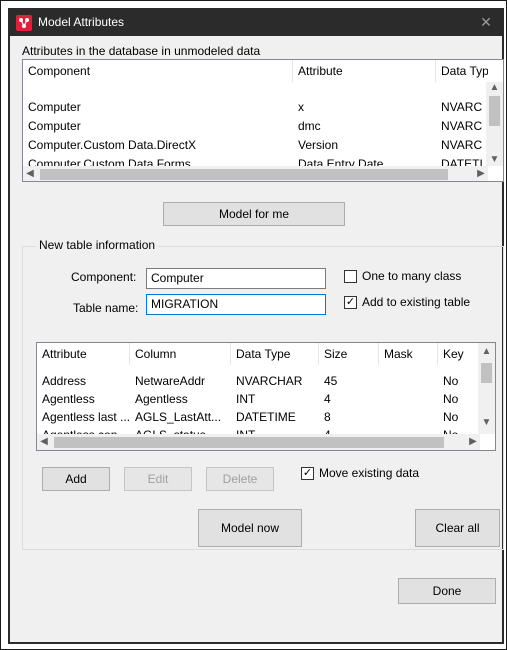  What do you see at coordinates (486, 22) in the screenshot?
I see `close-icon: ✕` at bounding box center [486, 22].